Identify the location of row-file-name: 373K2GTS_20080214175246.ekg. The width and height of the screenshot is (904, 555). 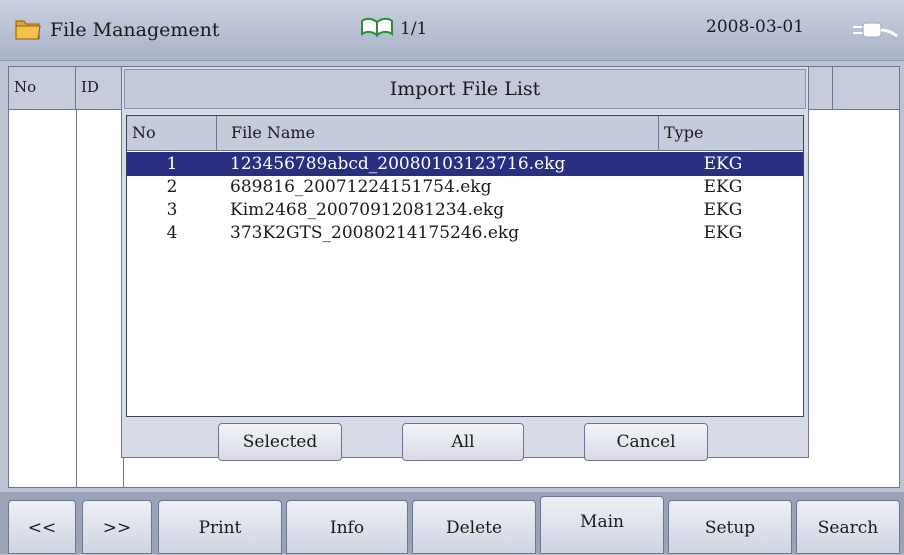
(375, 233).